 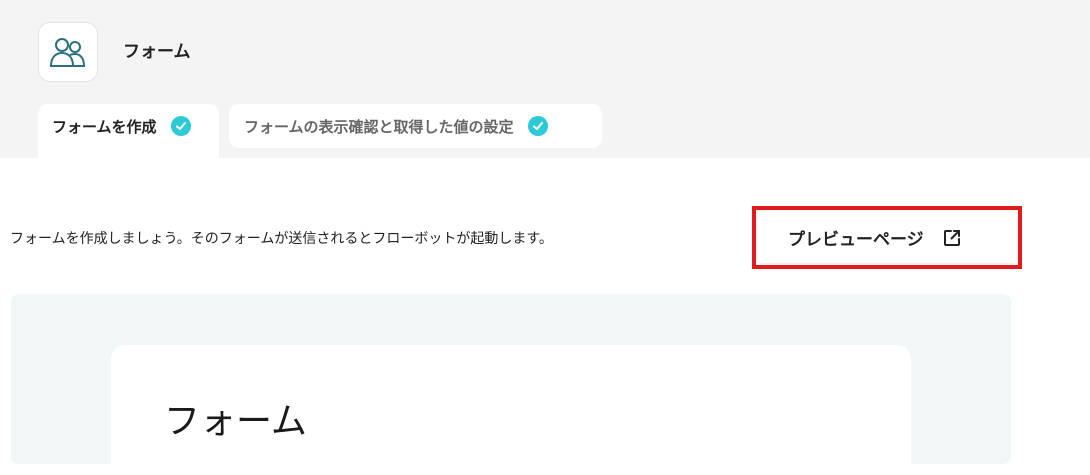 I want to click on tab-create-form: フォームを作成, so click(x=128, y=131).